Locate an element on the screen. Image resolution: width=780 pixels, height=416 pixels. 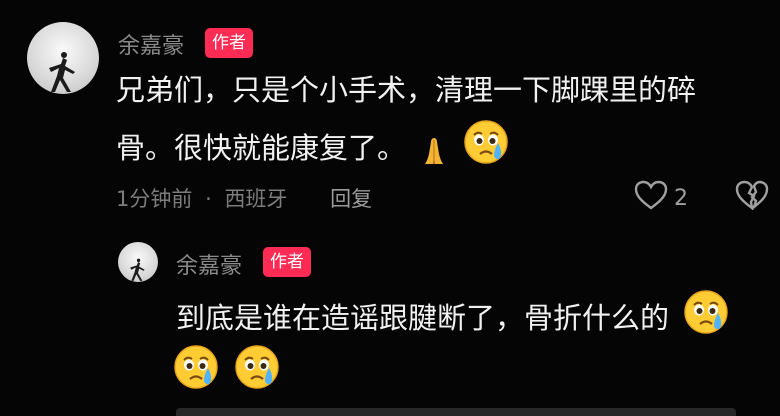
like-button: 2 is located at coordinates (661, 198).